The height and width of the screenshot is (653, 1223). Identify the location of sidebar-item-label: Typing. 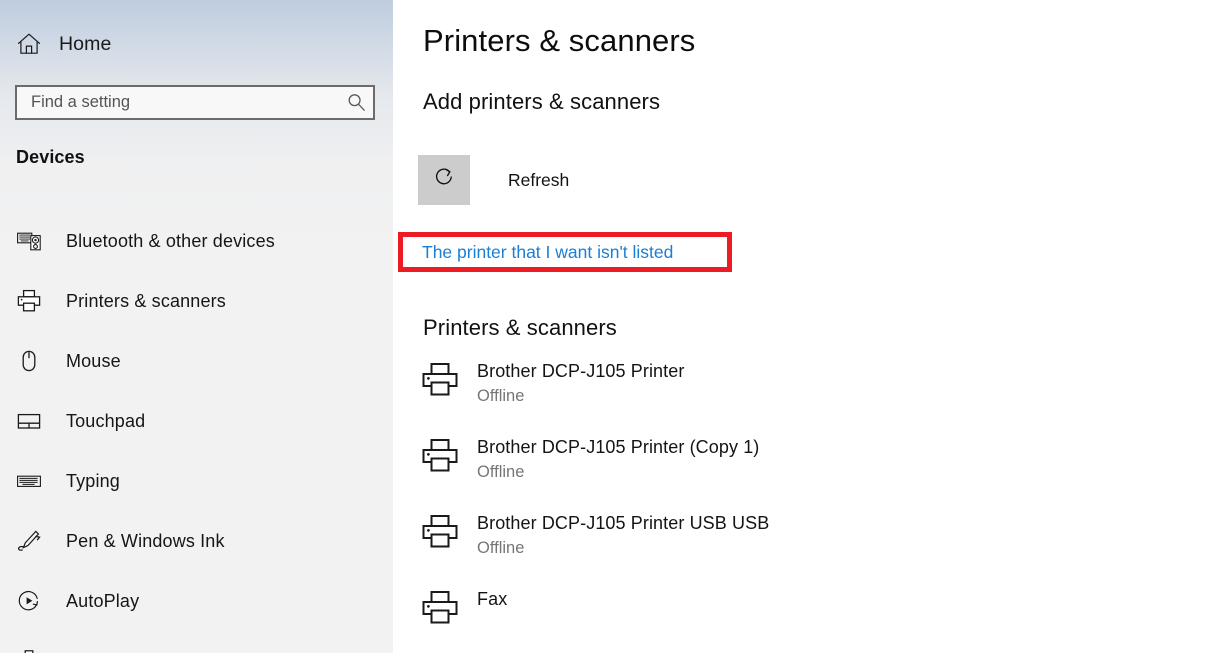
(93, 480).